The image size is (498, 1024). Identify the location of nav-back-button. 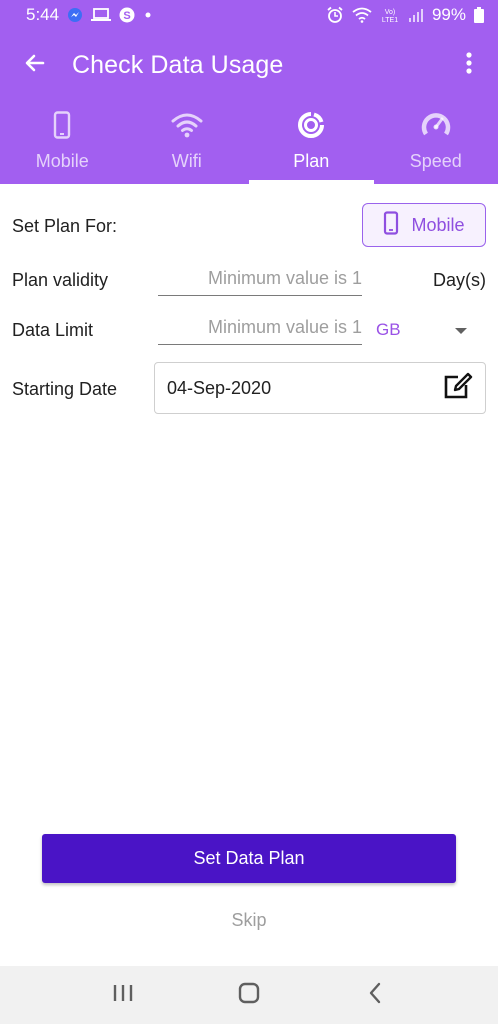
(375, 995).